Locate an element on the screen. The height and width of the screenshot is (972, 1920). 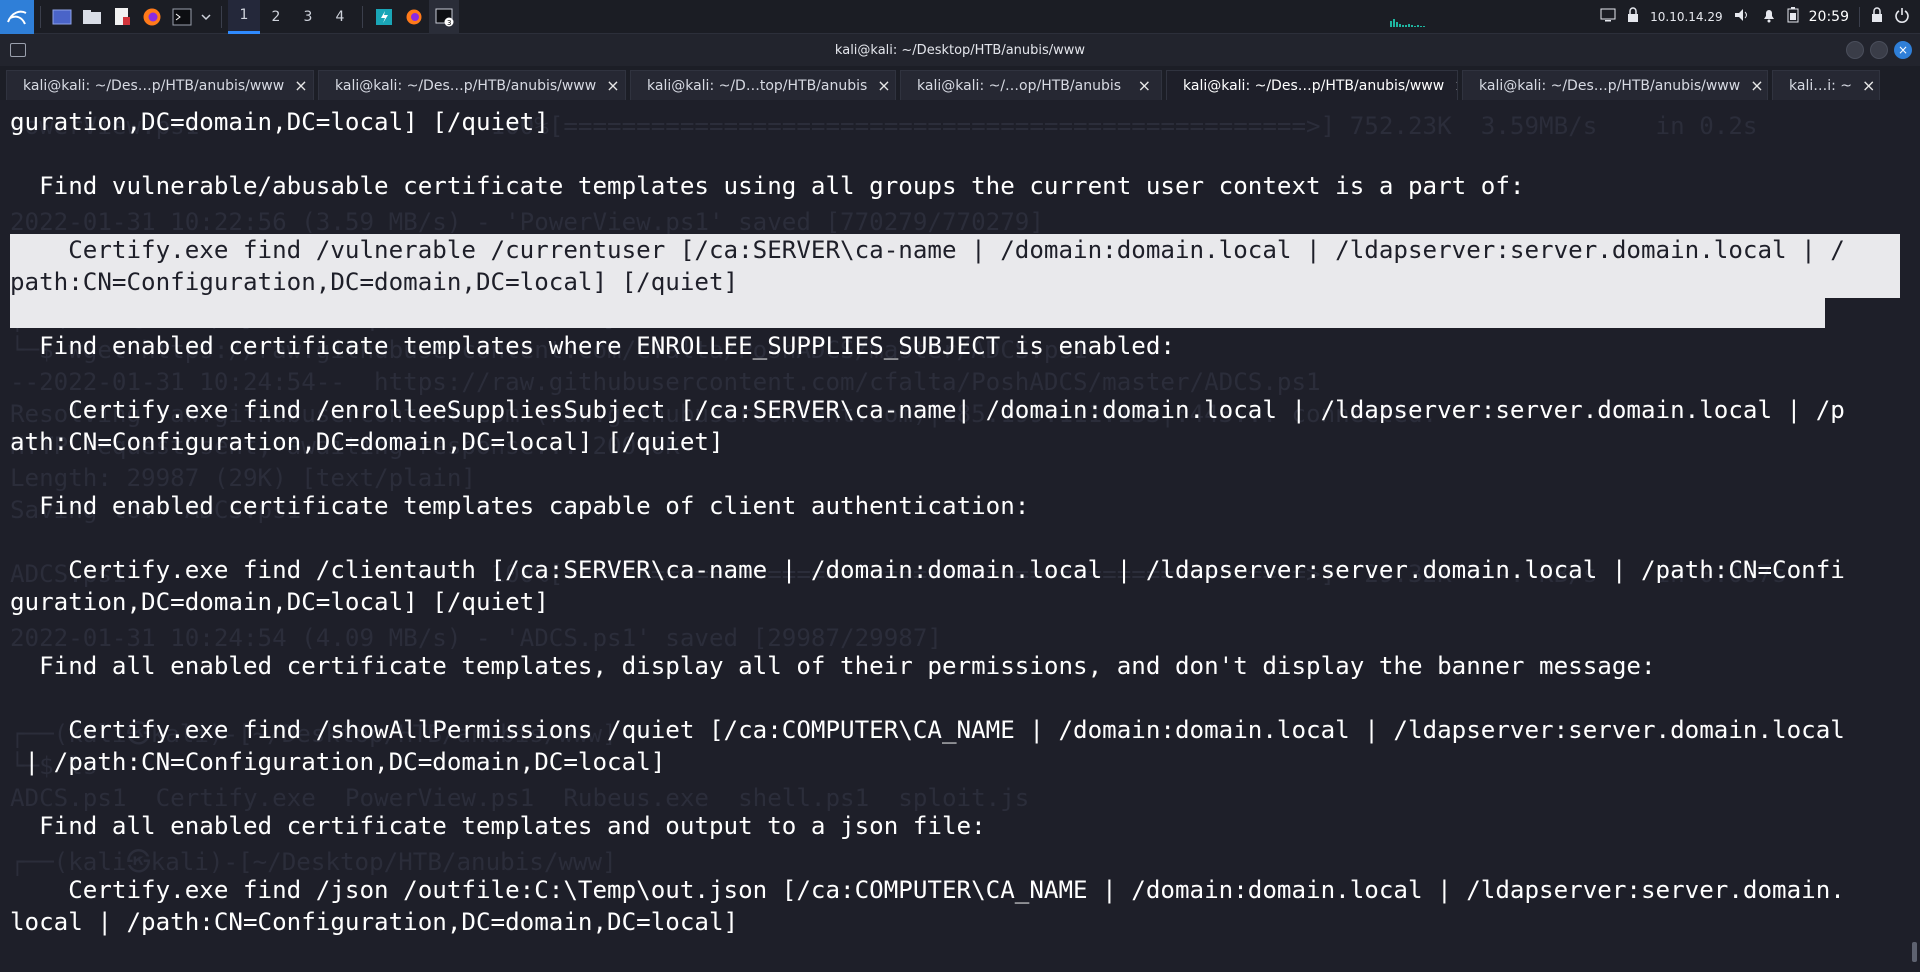
show-desktop-icon is located at coordinates (62, 17).